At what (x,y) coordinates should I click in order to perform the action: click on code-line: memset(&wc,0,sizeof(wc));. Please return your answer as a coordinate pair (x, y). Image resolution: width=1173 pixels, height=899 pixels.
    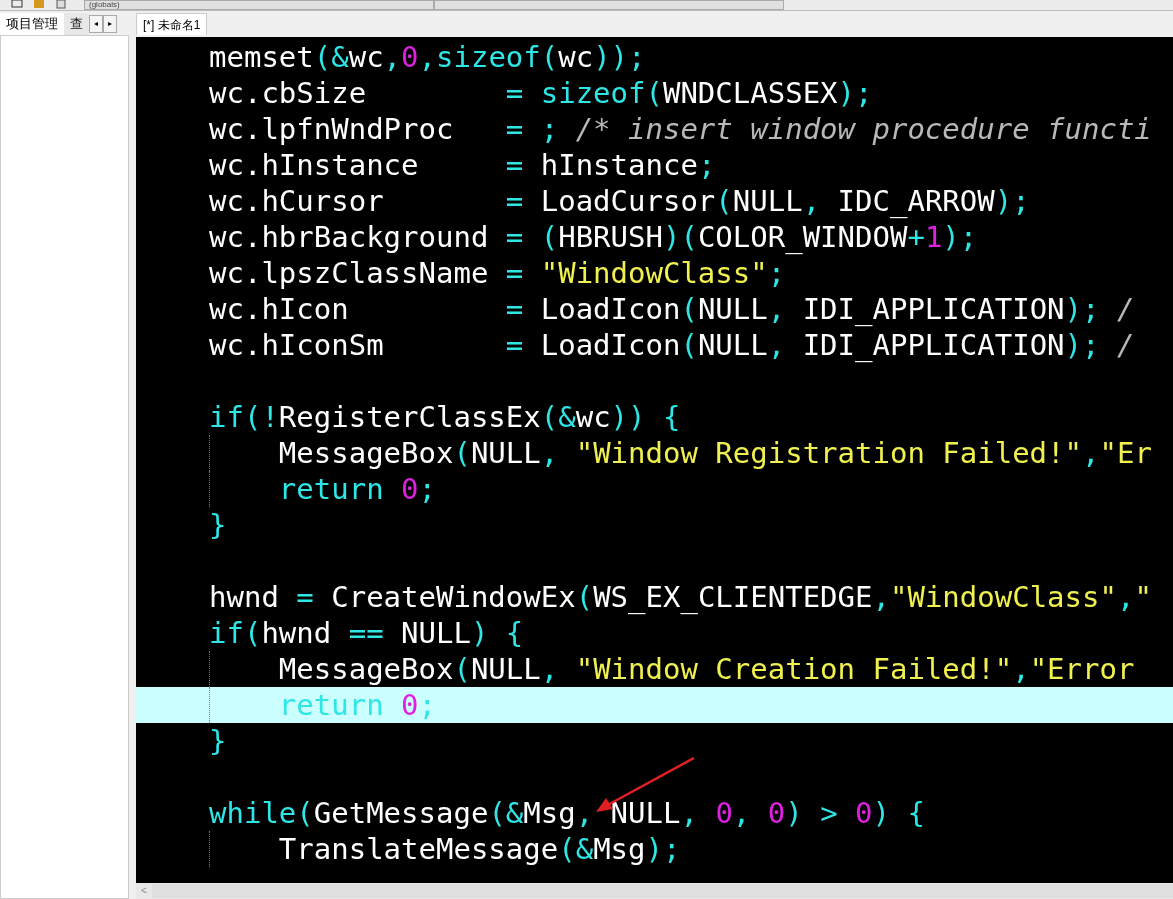
    Looking at the image, I should click on (427, 57).